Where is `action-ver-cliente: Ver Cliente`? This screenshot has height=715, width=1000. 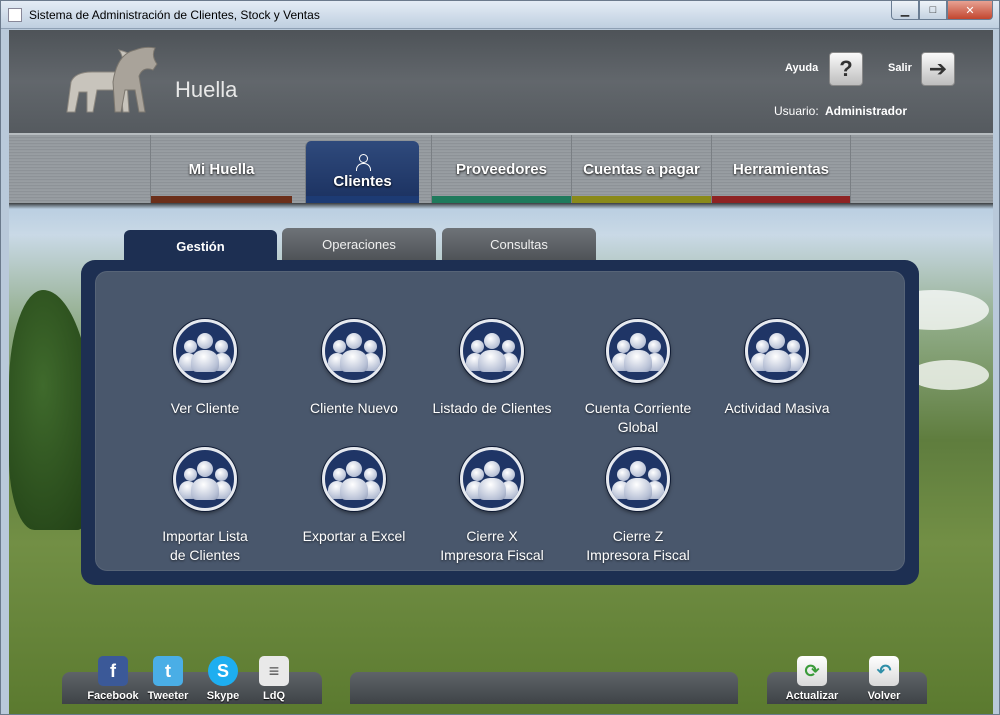 action-ver-cliente: Ver Cliente is located at coordinates (205, 368).